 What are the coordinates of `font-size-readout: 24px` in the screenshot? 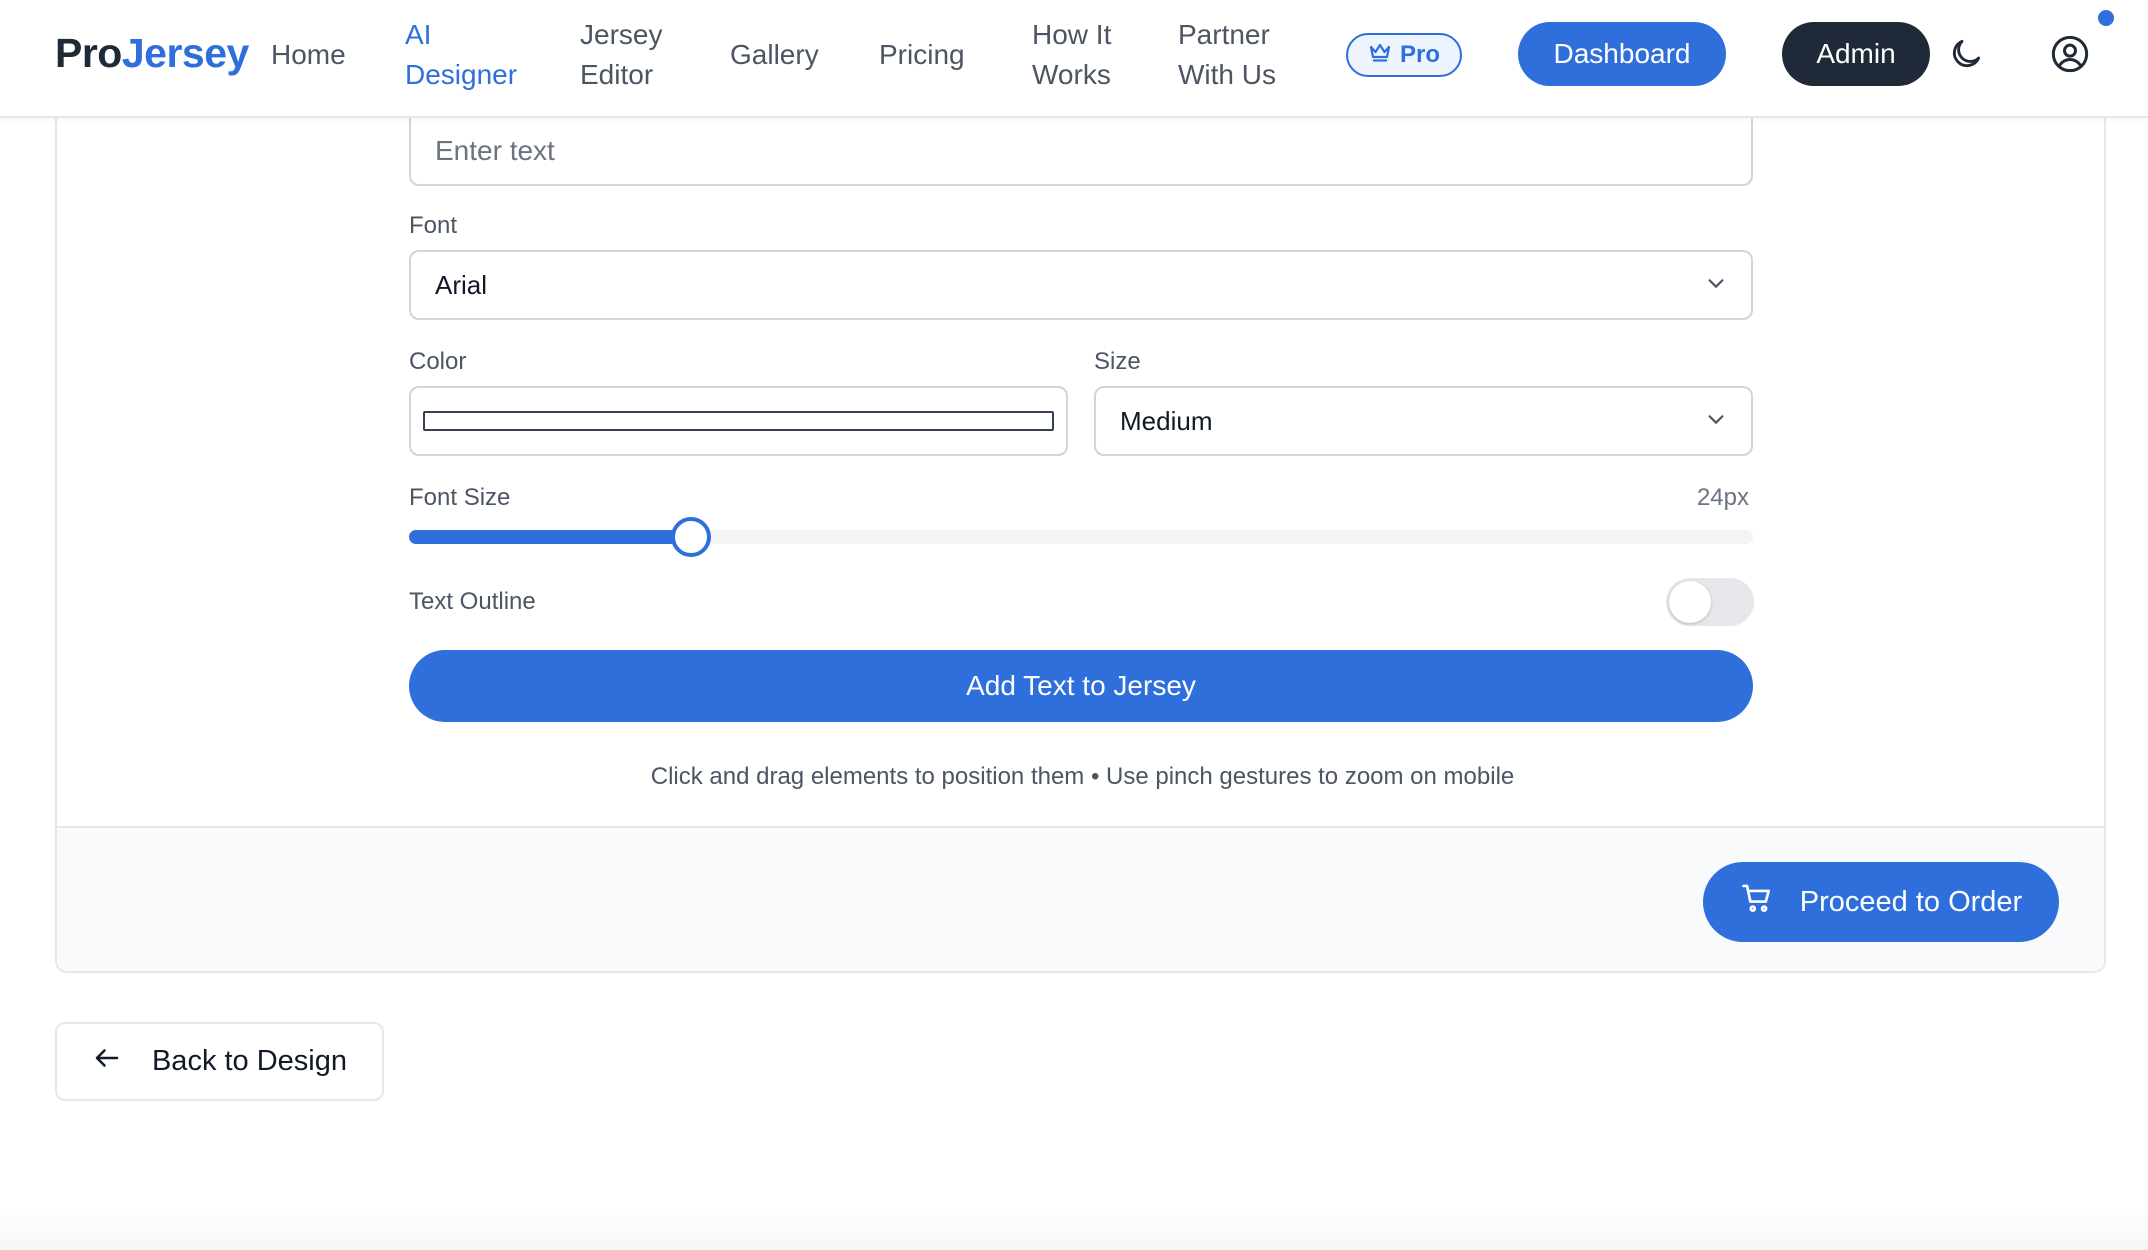 It's located at (1722, 497).